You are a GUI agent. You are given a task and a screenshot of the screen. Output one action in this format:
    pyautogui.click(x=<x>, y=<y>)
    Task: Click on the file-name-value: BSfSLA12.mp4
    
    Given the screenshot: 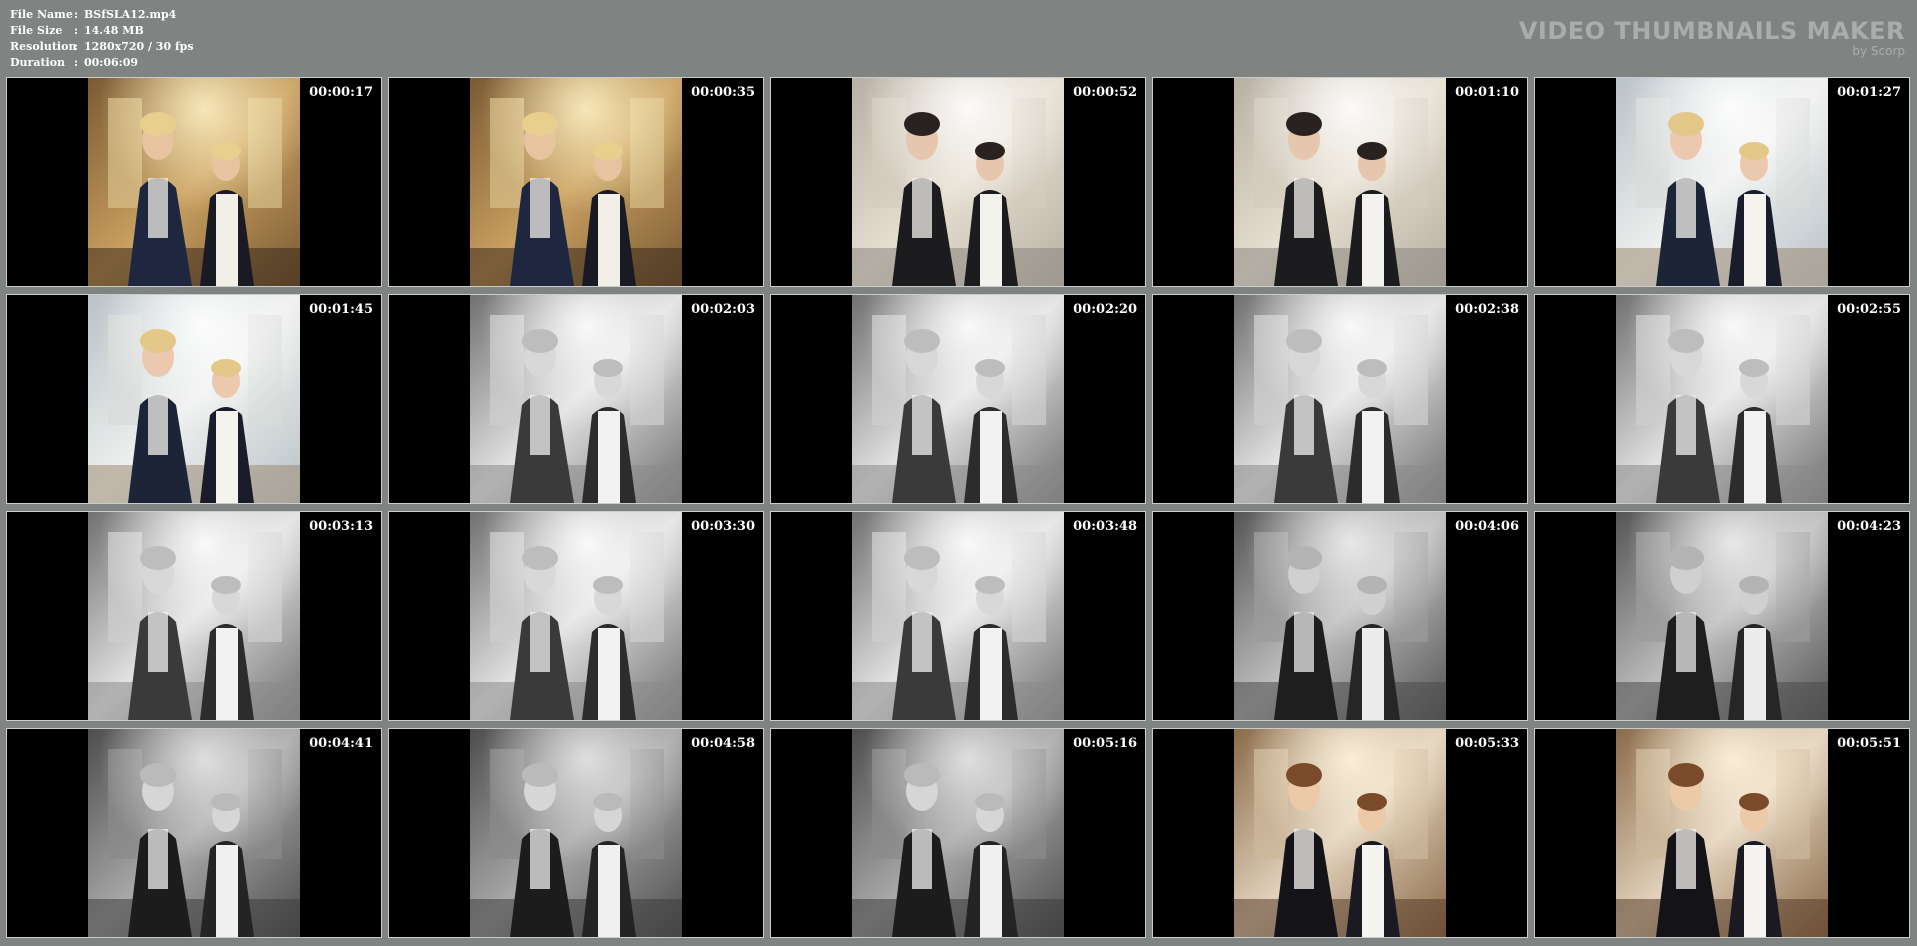 What is the action you would take?
    pyautogui.click(x=130, y=14)
    